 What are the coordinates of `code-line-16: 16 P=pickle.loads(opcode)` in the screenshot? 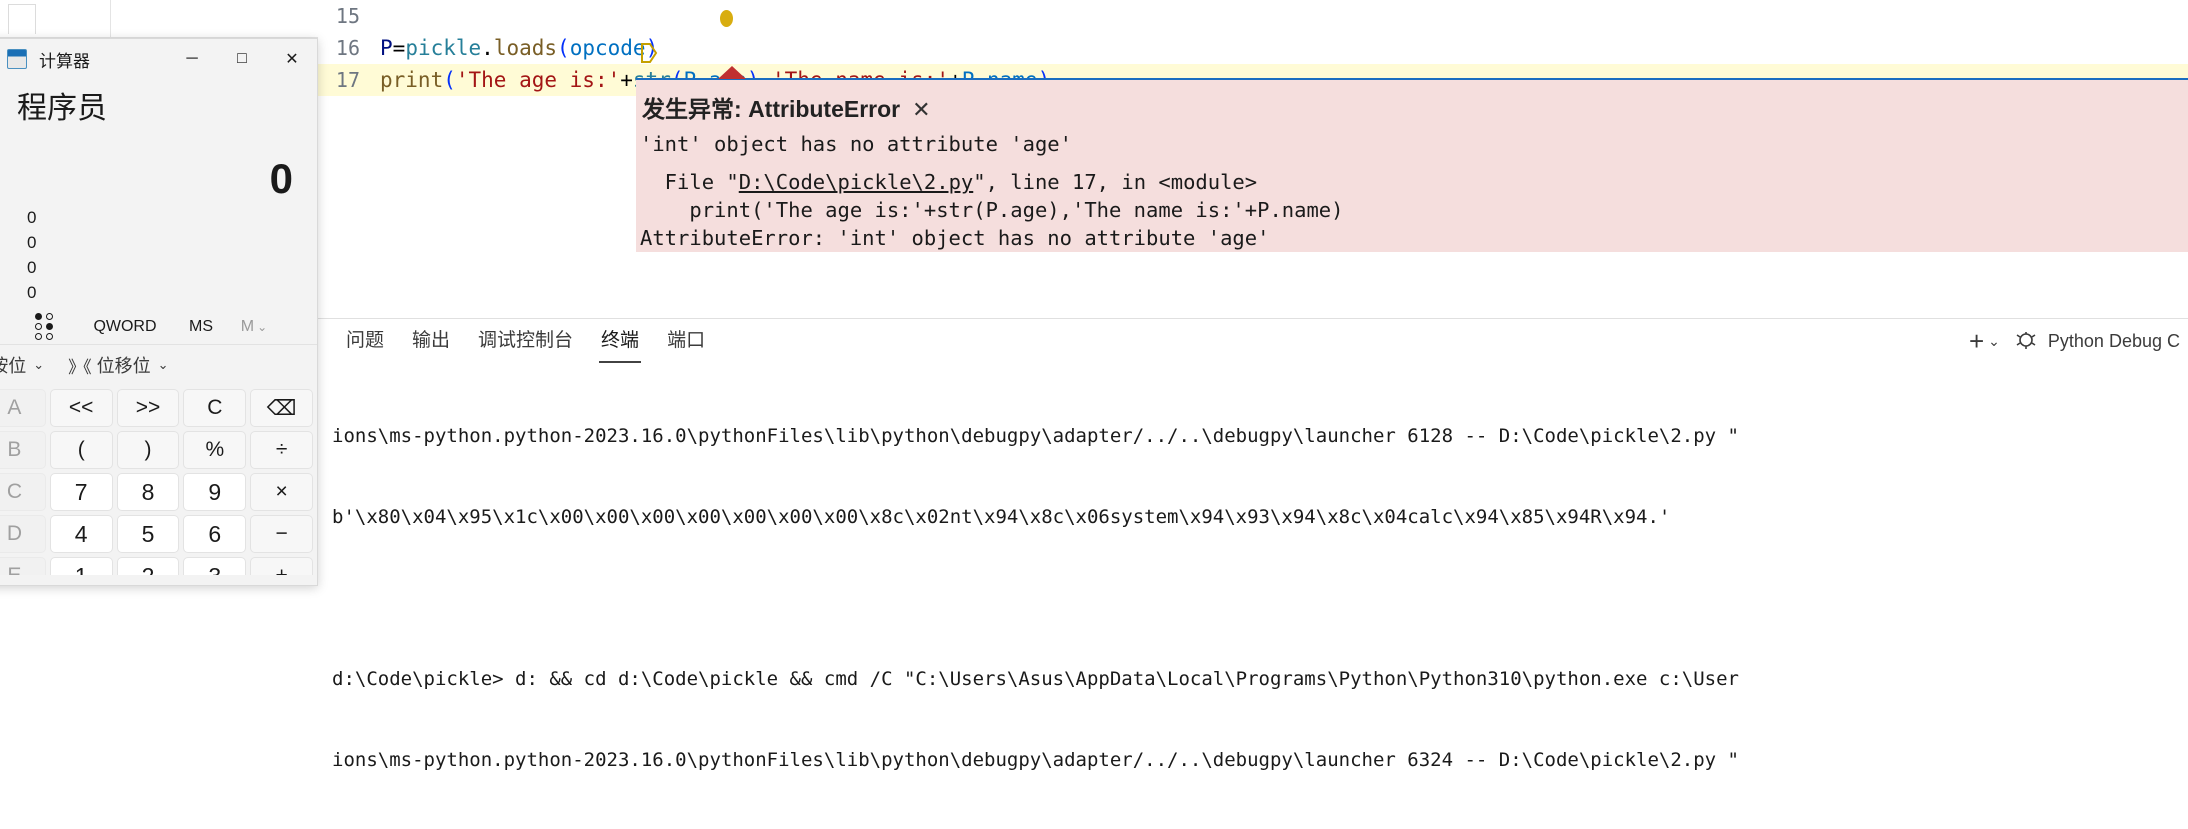 It's located at (1253, 48).